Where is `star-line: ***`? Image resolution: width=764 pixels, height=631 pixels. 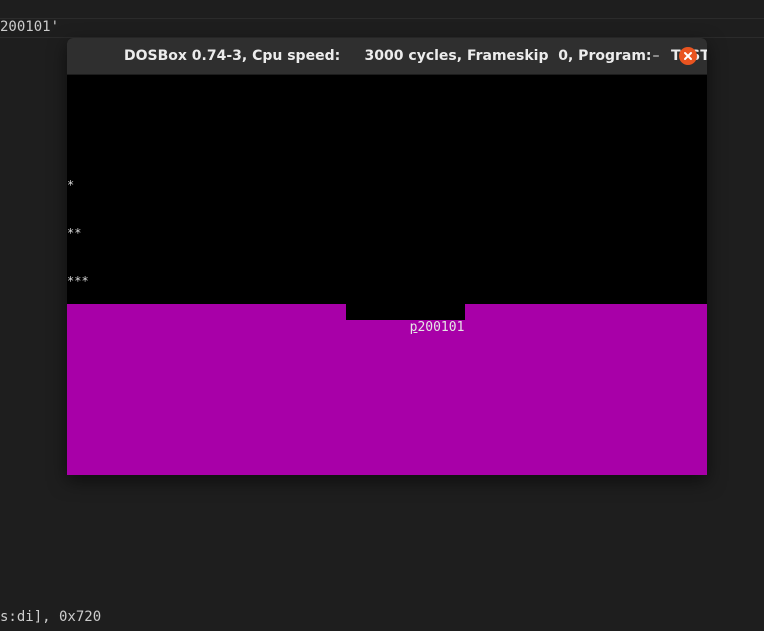
star-line: *** is located at coordinates (78, 281).